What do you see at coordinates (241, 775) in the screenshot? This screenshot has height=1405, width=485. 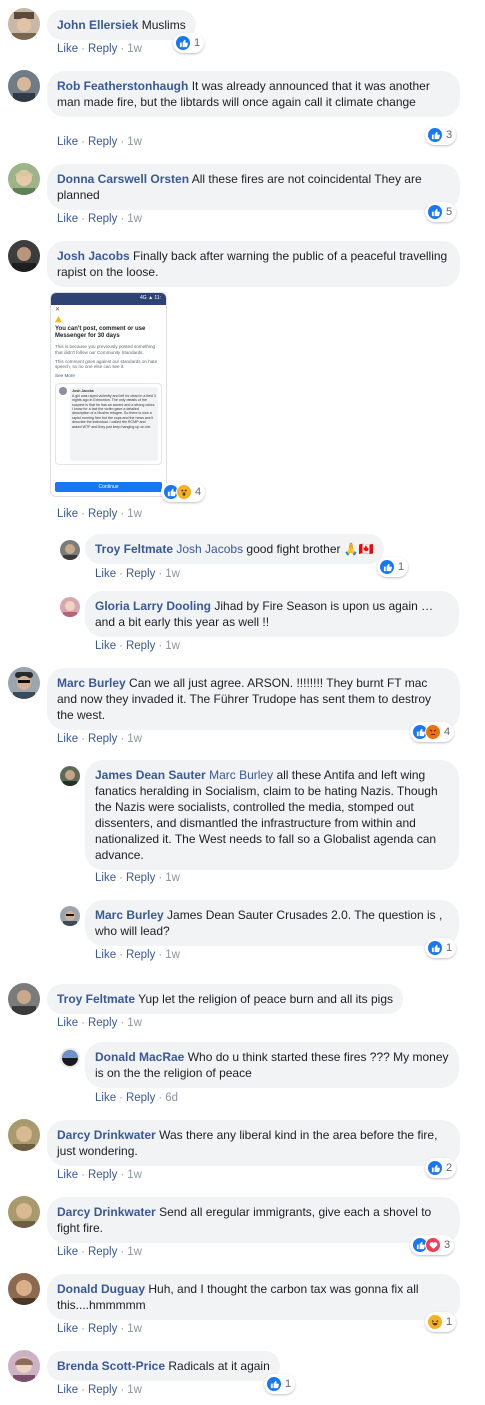 I see `mention-link: Marc Burley` at bounding box center [241, 775].